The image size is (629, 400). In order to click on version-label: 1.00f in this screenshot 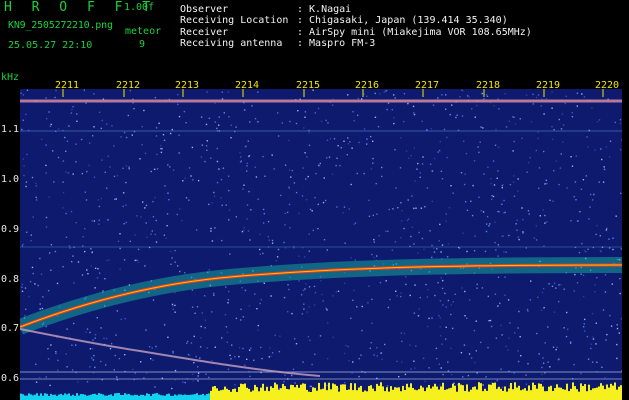, I will do `click(139, 7)`.